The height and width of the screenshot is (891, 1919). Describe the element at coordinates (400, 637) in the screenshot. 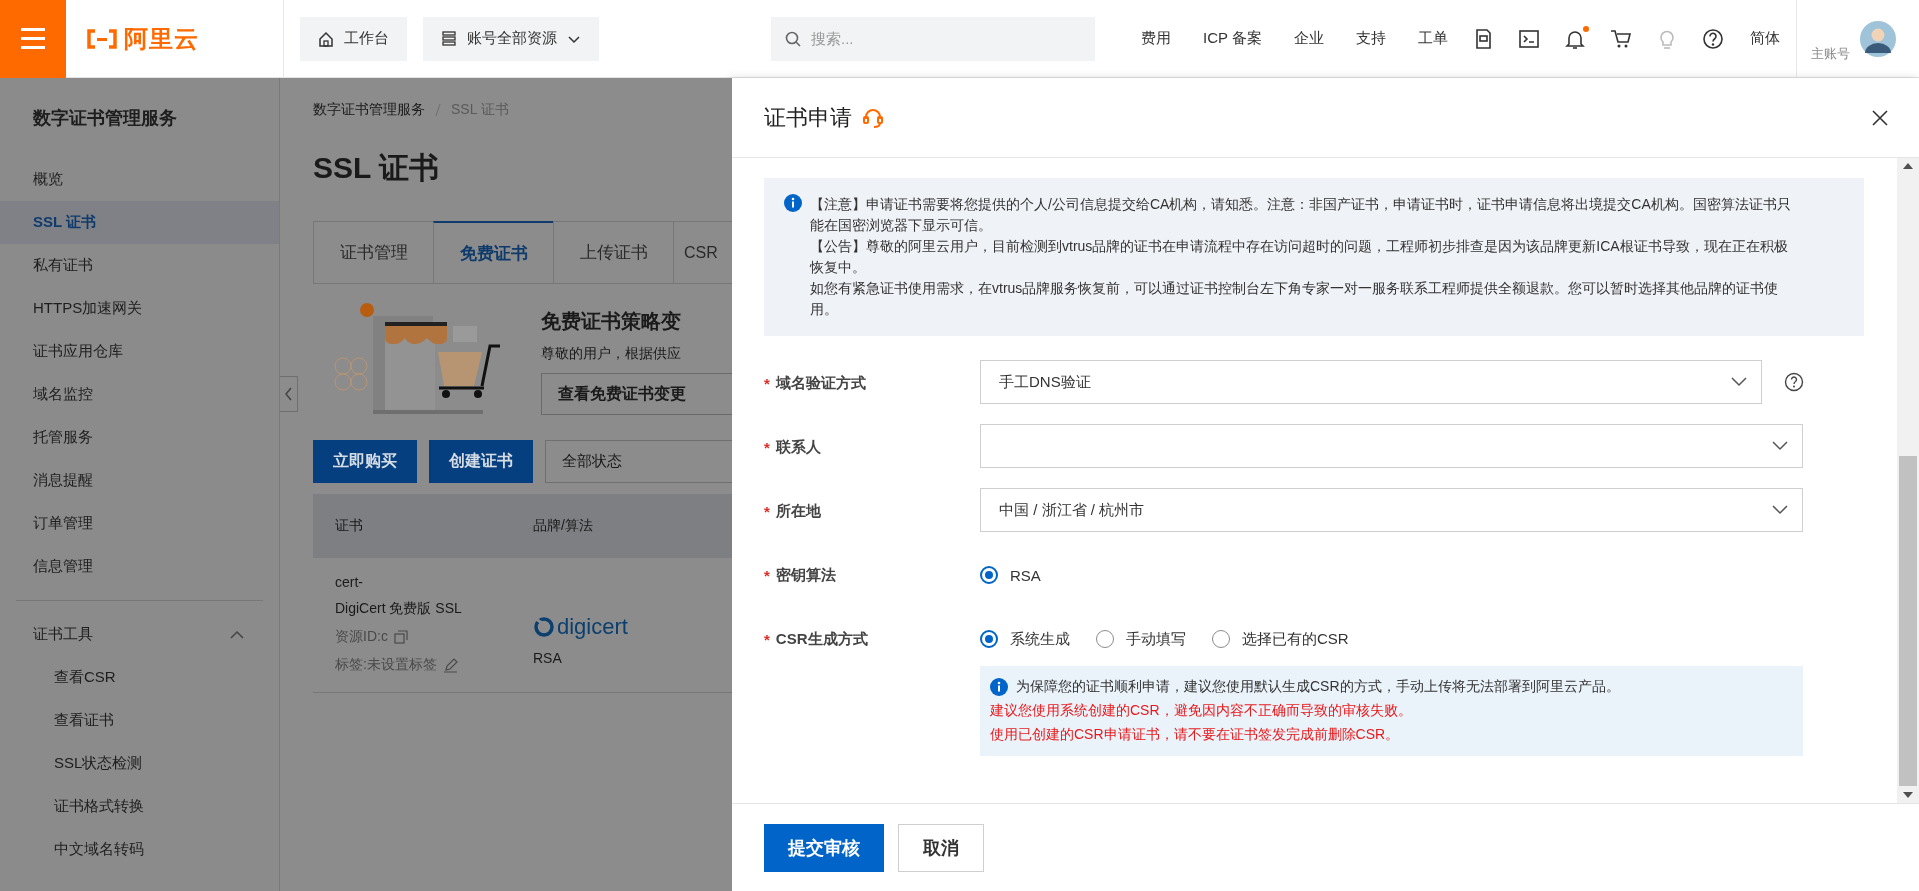

I see `copy-icon` at that location.